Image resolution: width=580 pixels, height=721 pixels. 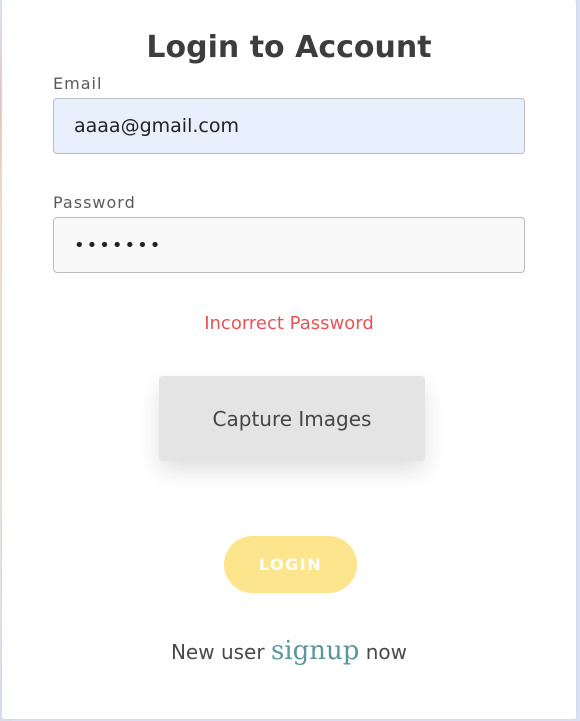 I want to click on email-field, so click(x=289, y=126).